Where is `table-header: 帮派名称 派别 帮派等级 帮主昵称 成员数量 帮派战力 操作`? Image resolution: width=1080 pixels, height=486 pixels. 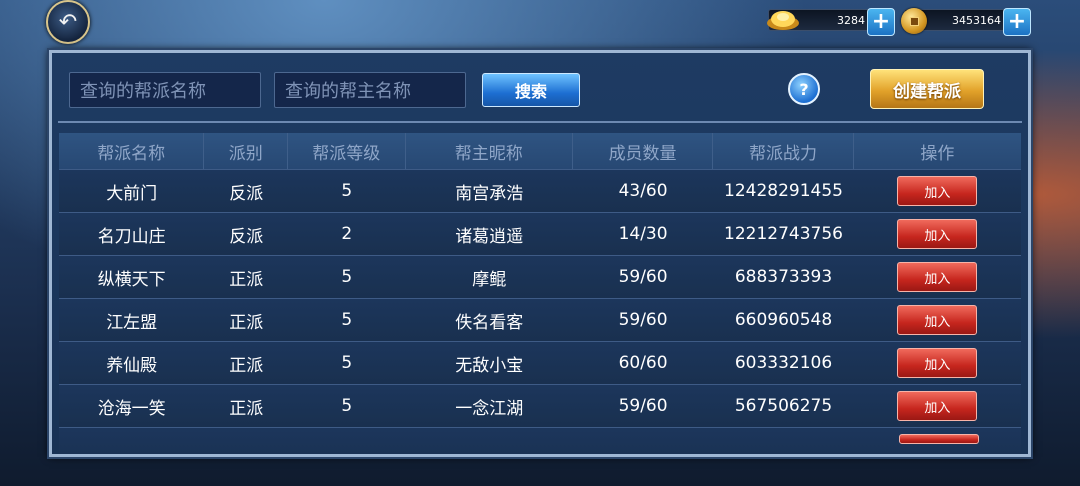 table-header: 帮派名称 派别 帮派等级 帮主昵称 成员数量 帮派战力 操作 is located at coordinates (540, 151).